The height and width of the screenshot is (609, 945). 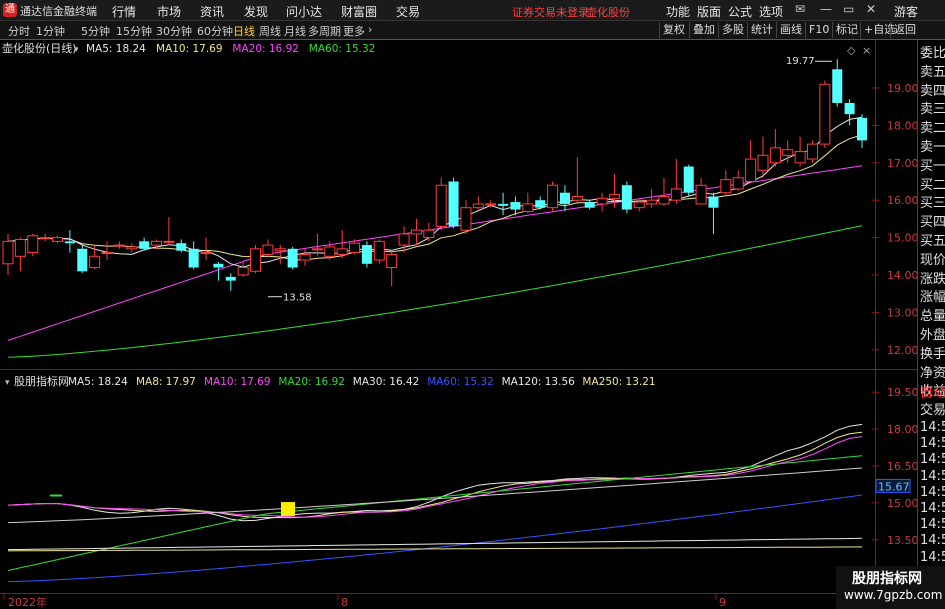 I want to click on main-chart-title: 壶化股份(日线), so click(x=39, y=48).